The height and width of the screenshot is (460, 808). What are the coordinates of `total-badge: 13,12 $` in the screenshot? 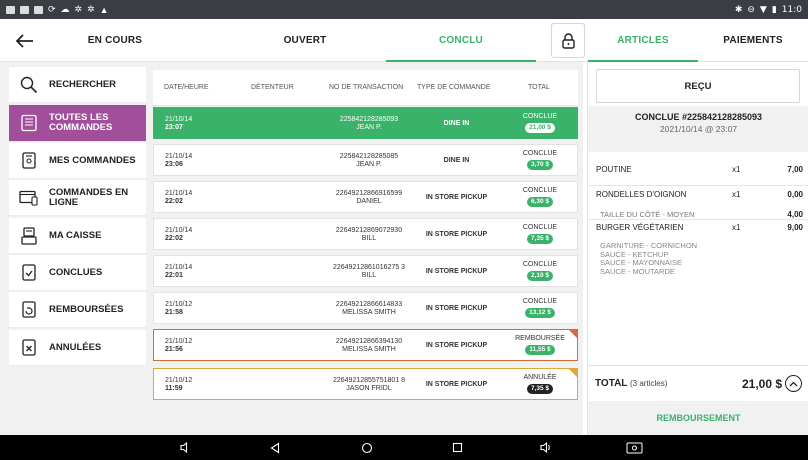 It's located at (540, 313).